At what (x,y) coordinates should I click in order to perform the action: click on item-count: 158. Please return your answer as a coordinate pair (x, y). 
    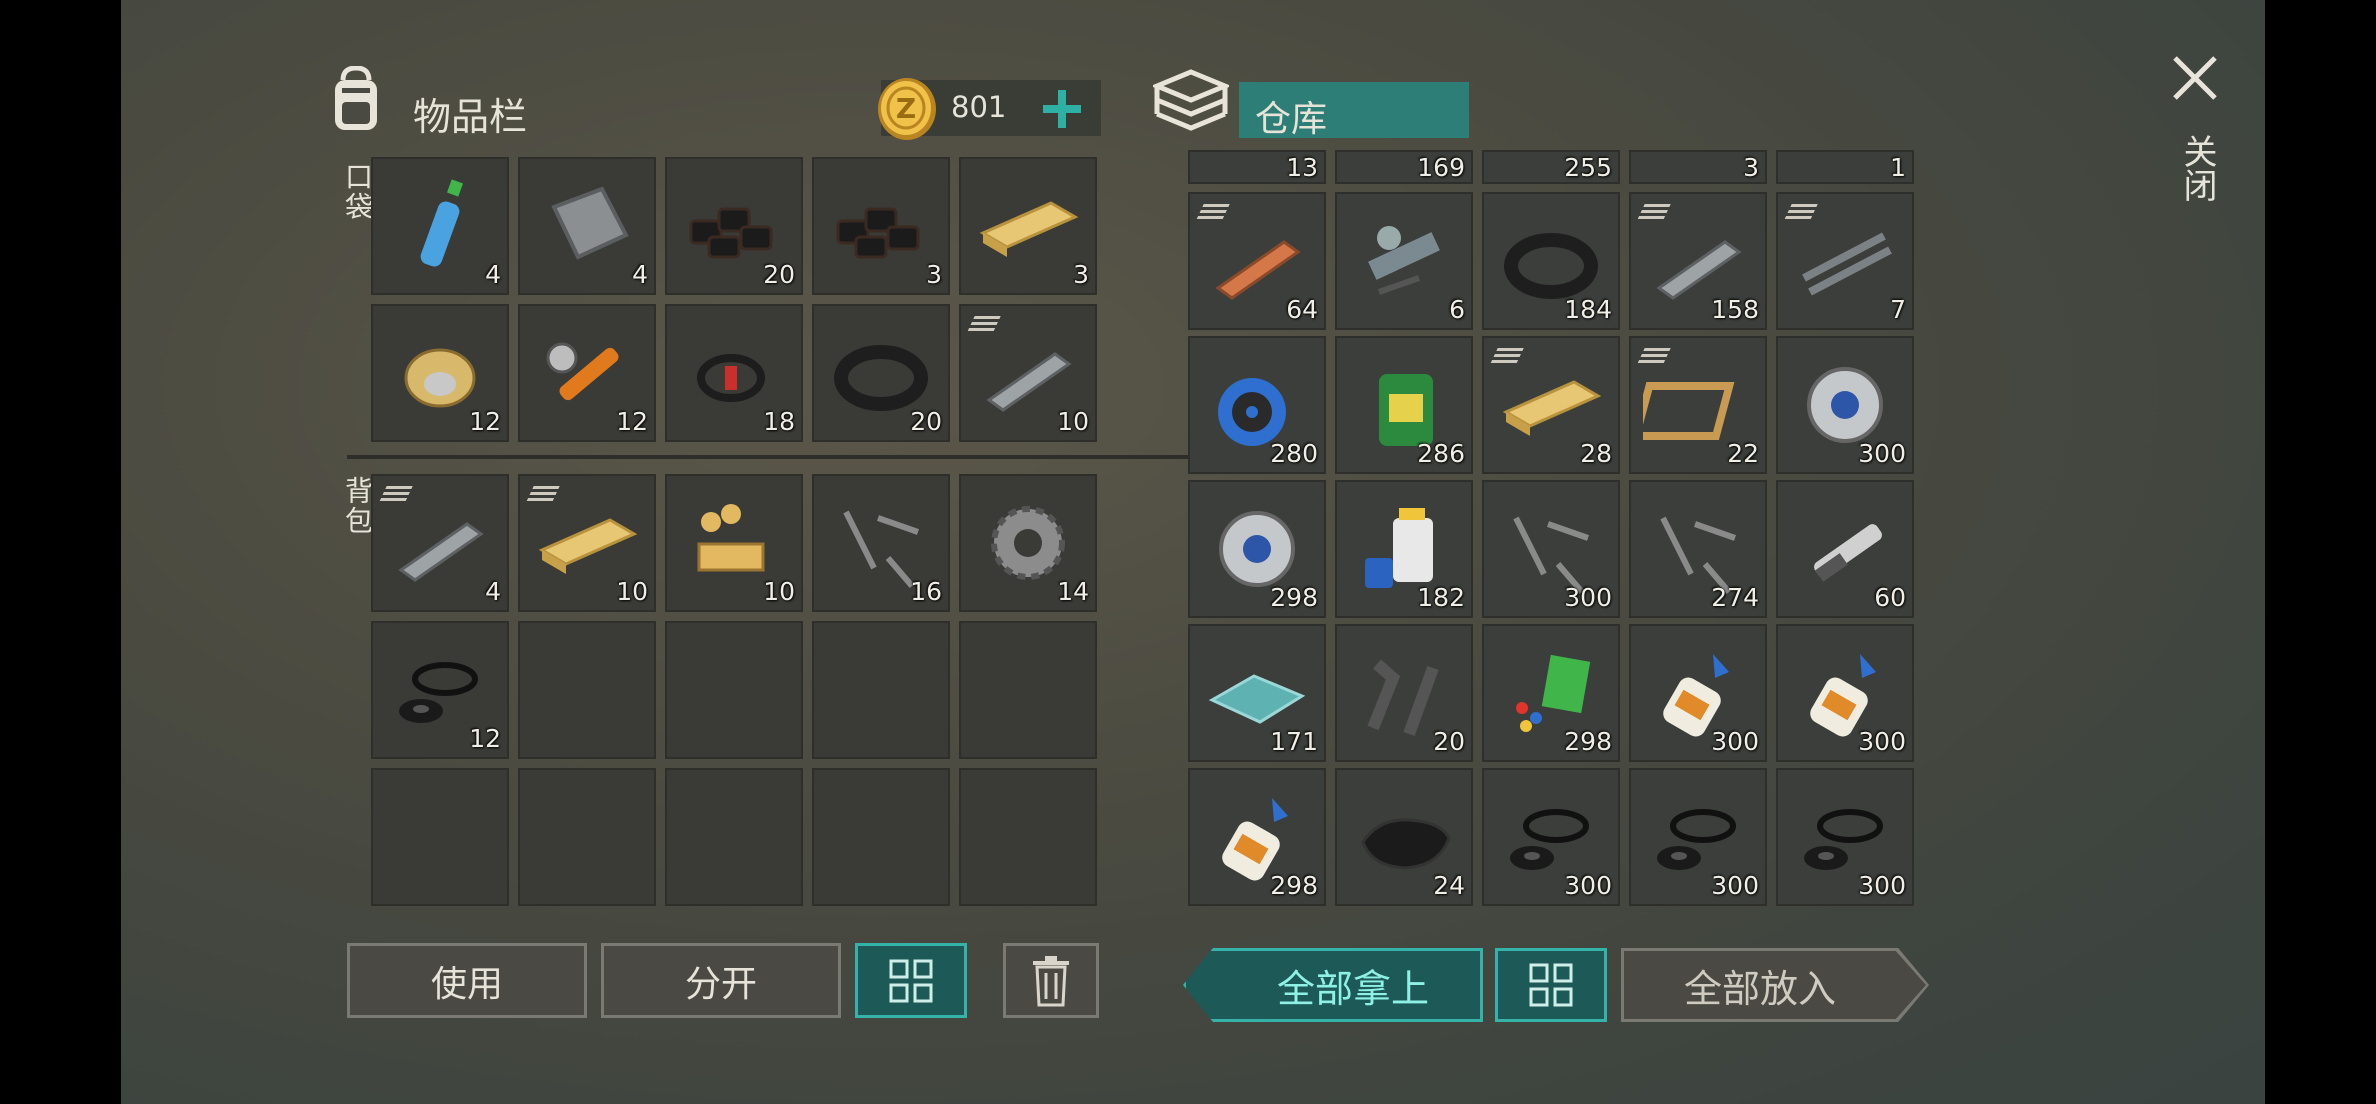
    Looking at the image, I should click on (1735, 309).